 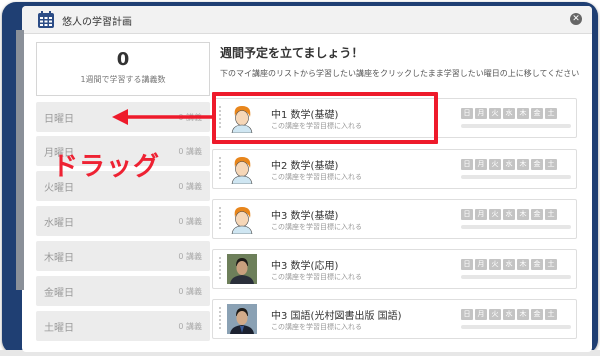 I want to click on window-title: 悠人の学習計画, so click(x=97, y=22).